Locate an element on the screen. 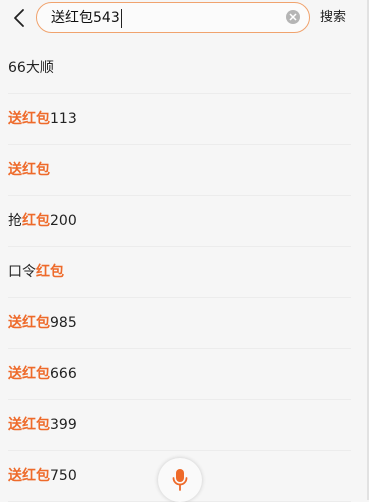 The width and height of the screenshot is (369, 502). suggestion-segment: 口令 is located at coordinates (22, 272).